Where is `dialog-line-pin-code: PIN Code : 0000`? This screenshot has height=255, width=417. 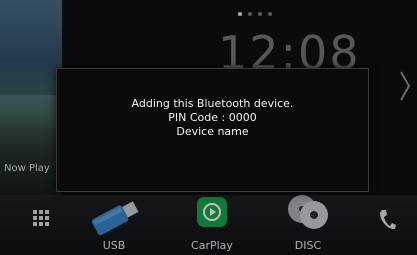 dialog-line-pin-code: PIN Code : 0000 is located at coordinates (212, 117).